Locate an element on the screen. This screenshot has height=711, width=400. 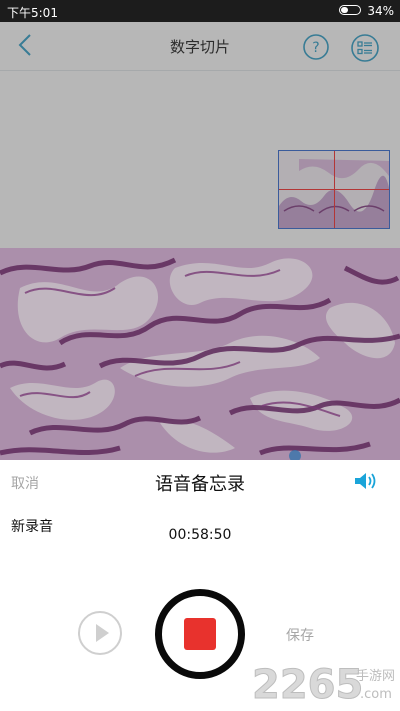
stop-button is located at coordinates (200, 634).